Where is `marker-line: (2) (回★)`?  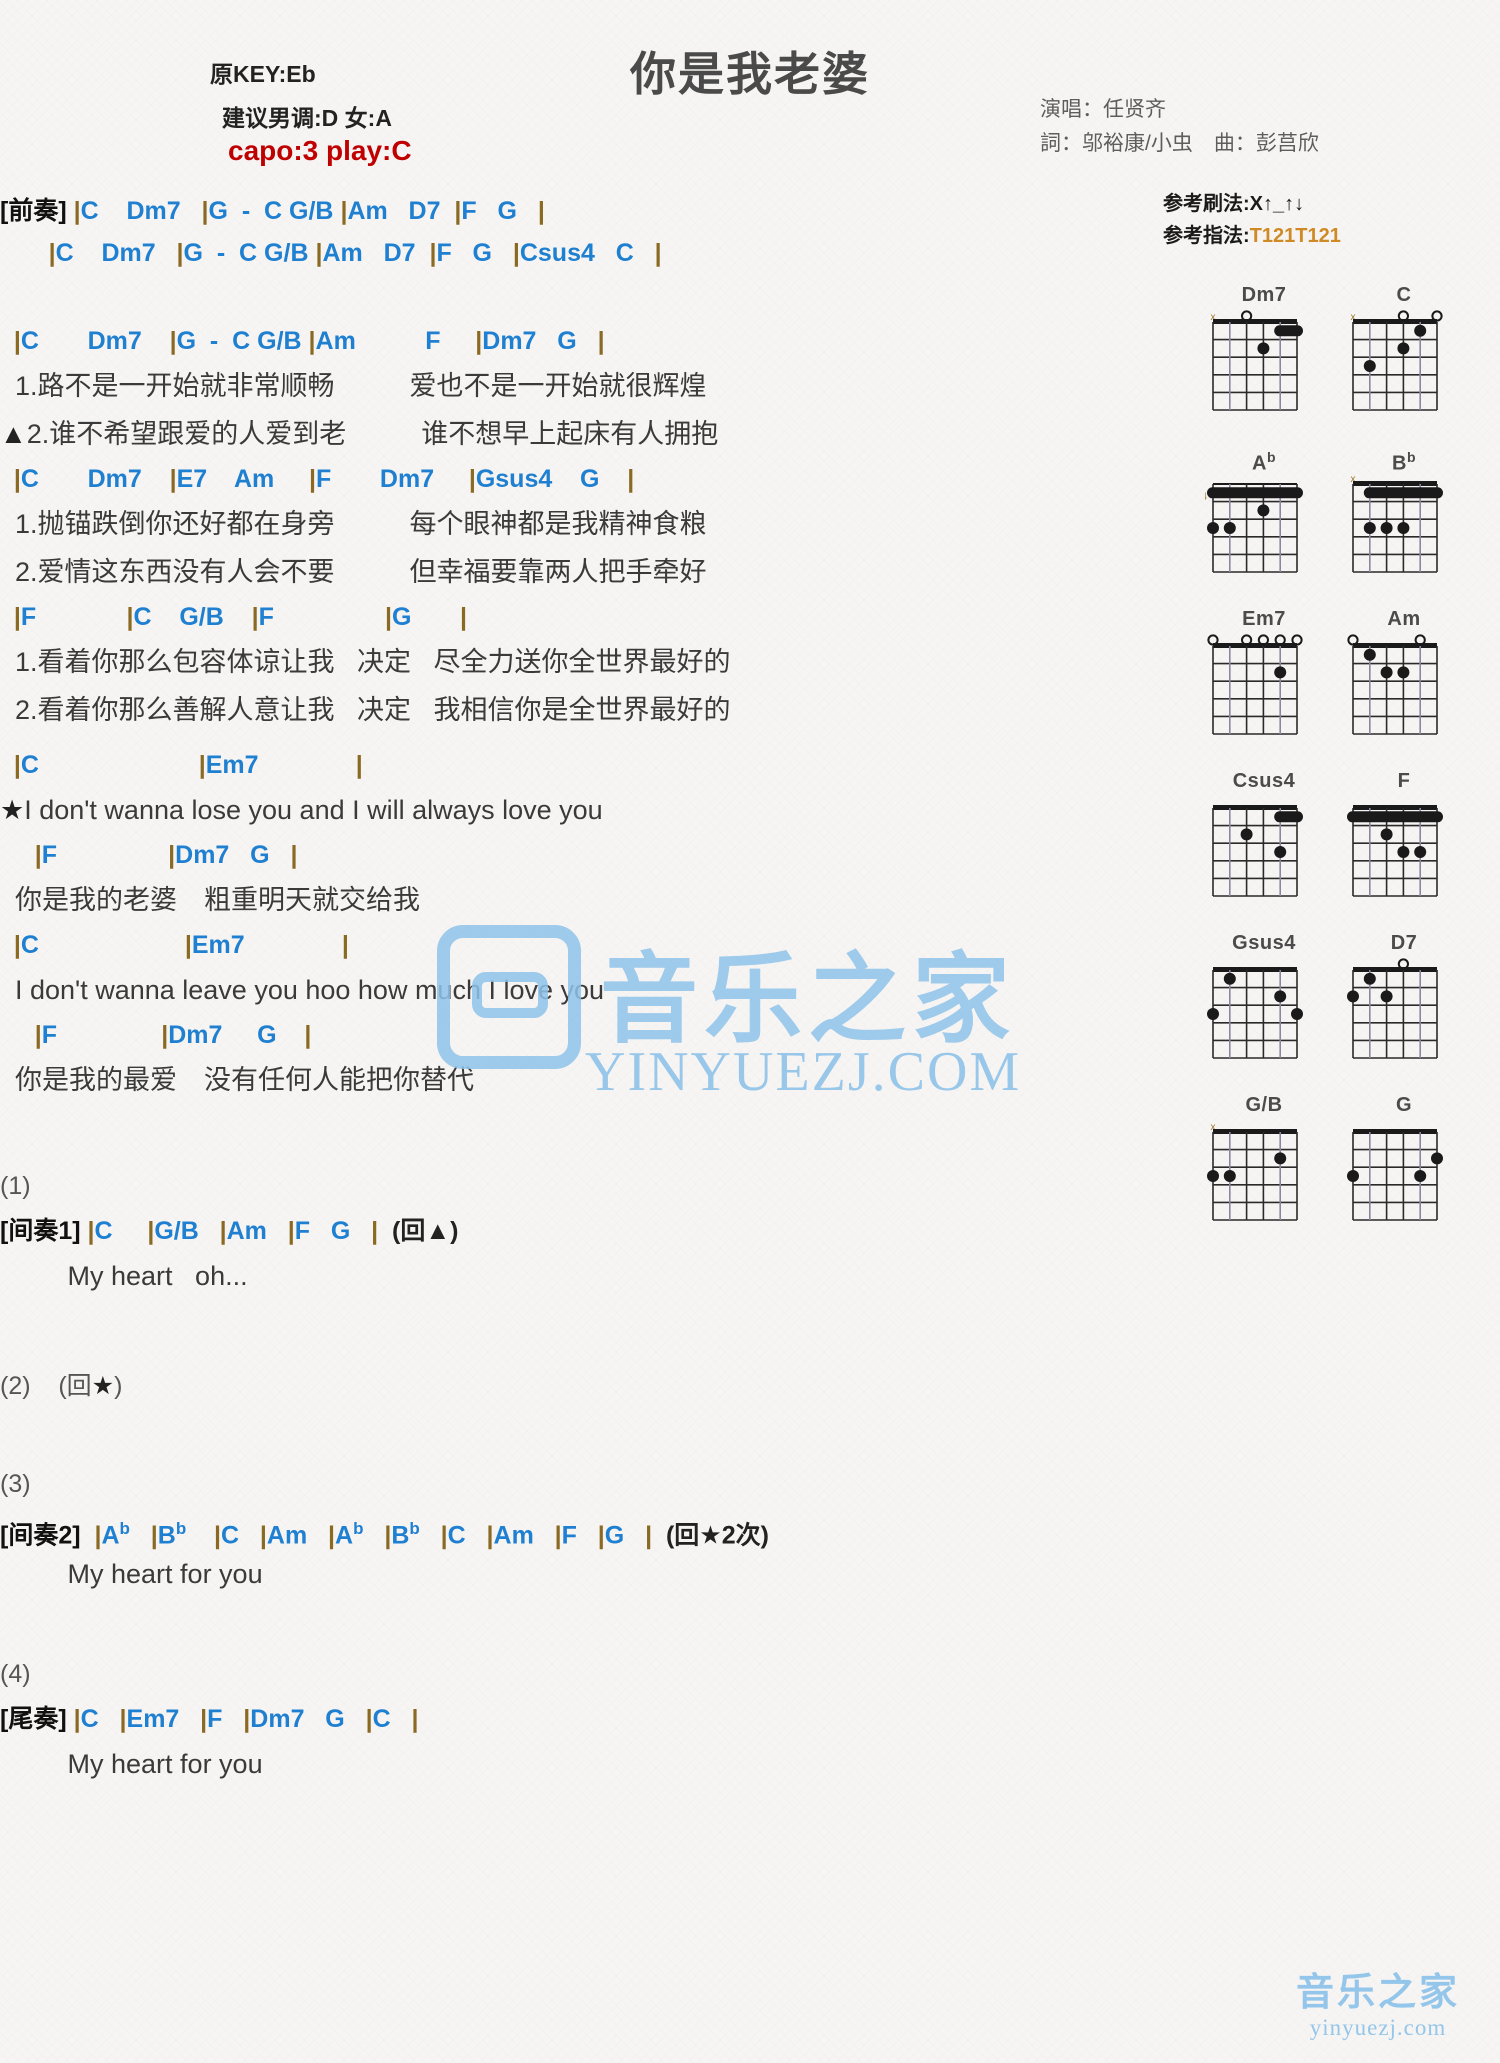 marker-line: (2) (回★) is located at coordinates (61, 1386).